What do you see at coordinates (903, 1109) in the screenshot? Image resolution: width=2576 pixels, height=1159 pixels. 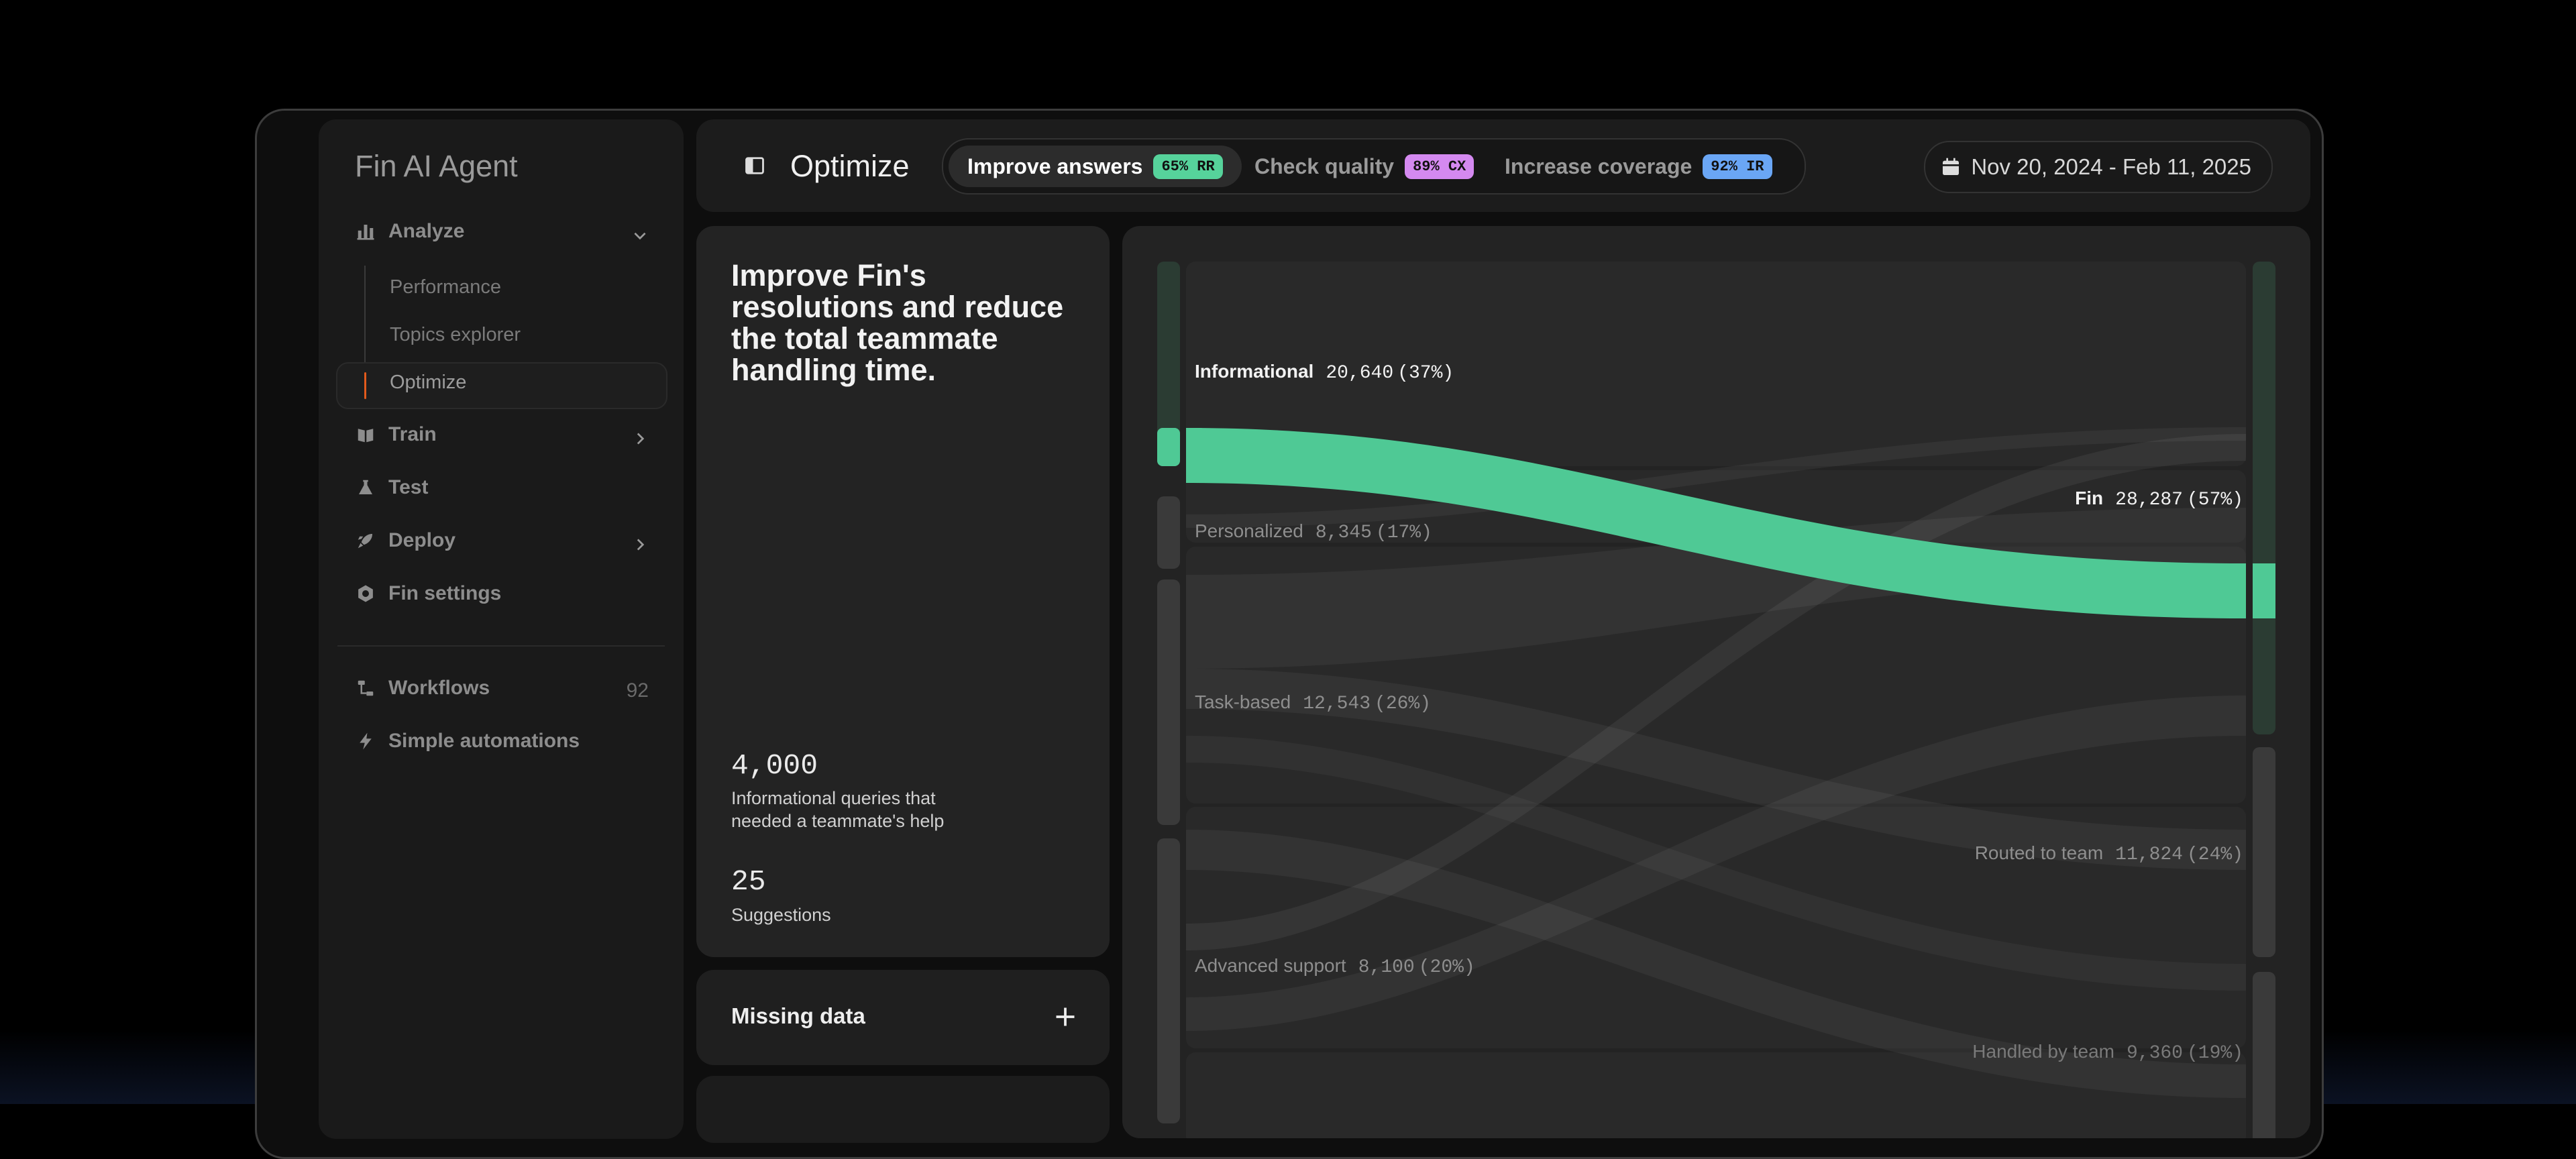 I see `next-card` at bounding box center [903, 1109].